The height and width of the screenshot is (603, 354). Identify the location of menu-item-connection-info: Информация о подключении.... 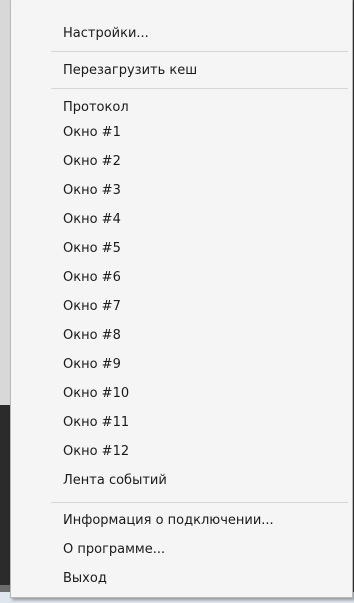
(168, 521).